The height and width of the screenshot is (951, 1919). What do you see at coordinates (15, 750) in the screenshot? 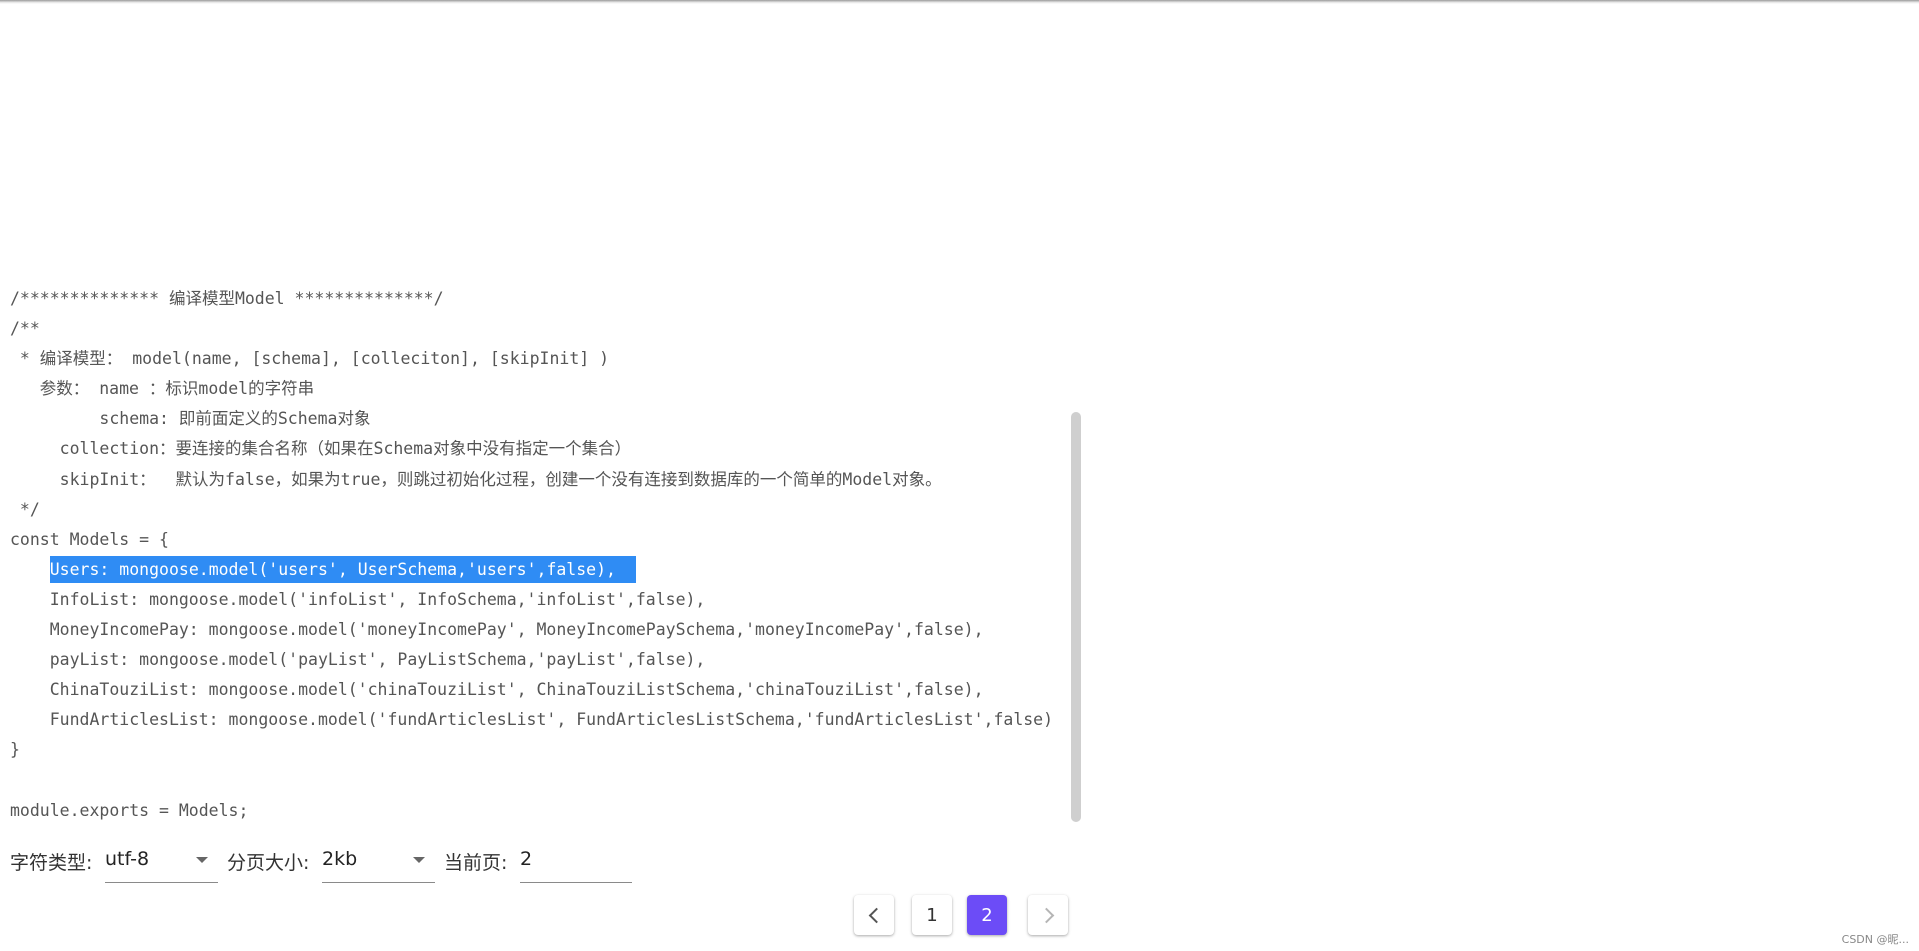
I see `code-line: }` at bounding box center [15, 750].